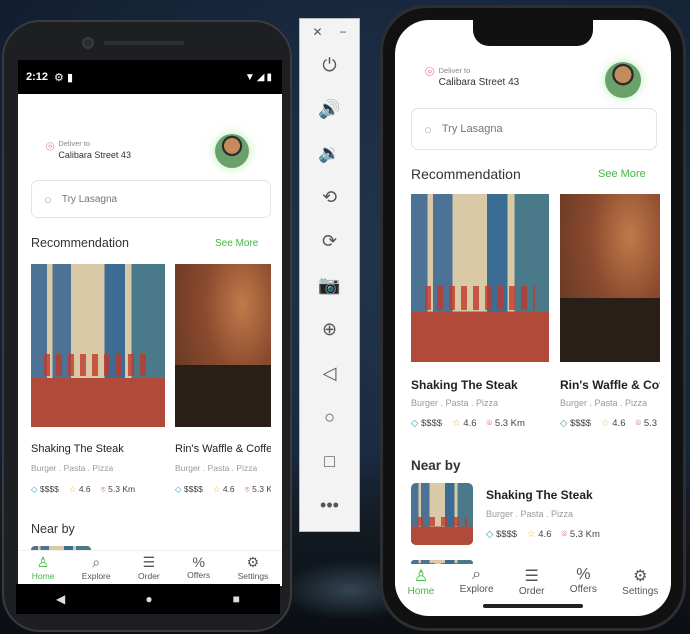 The width and height of the screenshot is (690, 634). What do you see at coordinates (199, 575) in the screenshot?
I see `tab-label: Offers` at bounding box center [199, 575].